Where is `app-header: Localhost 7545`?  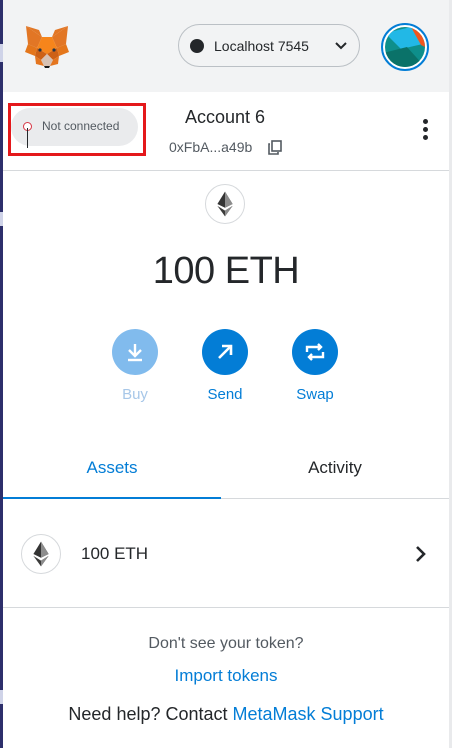 app-header: Localhost 7545 is located at coordinates (226, 46).